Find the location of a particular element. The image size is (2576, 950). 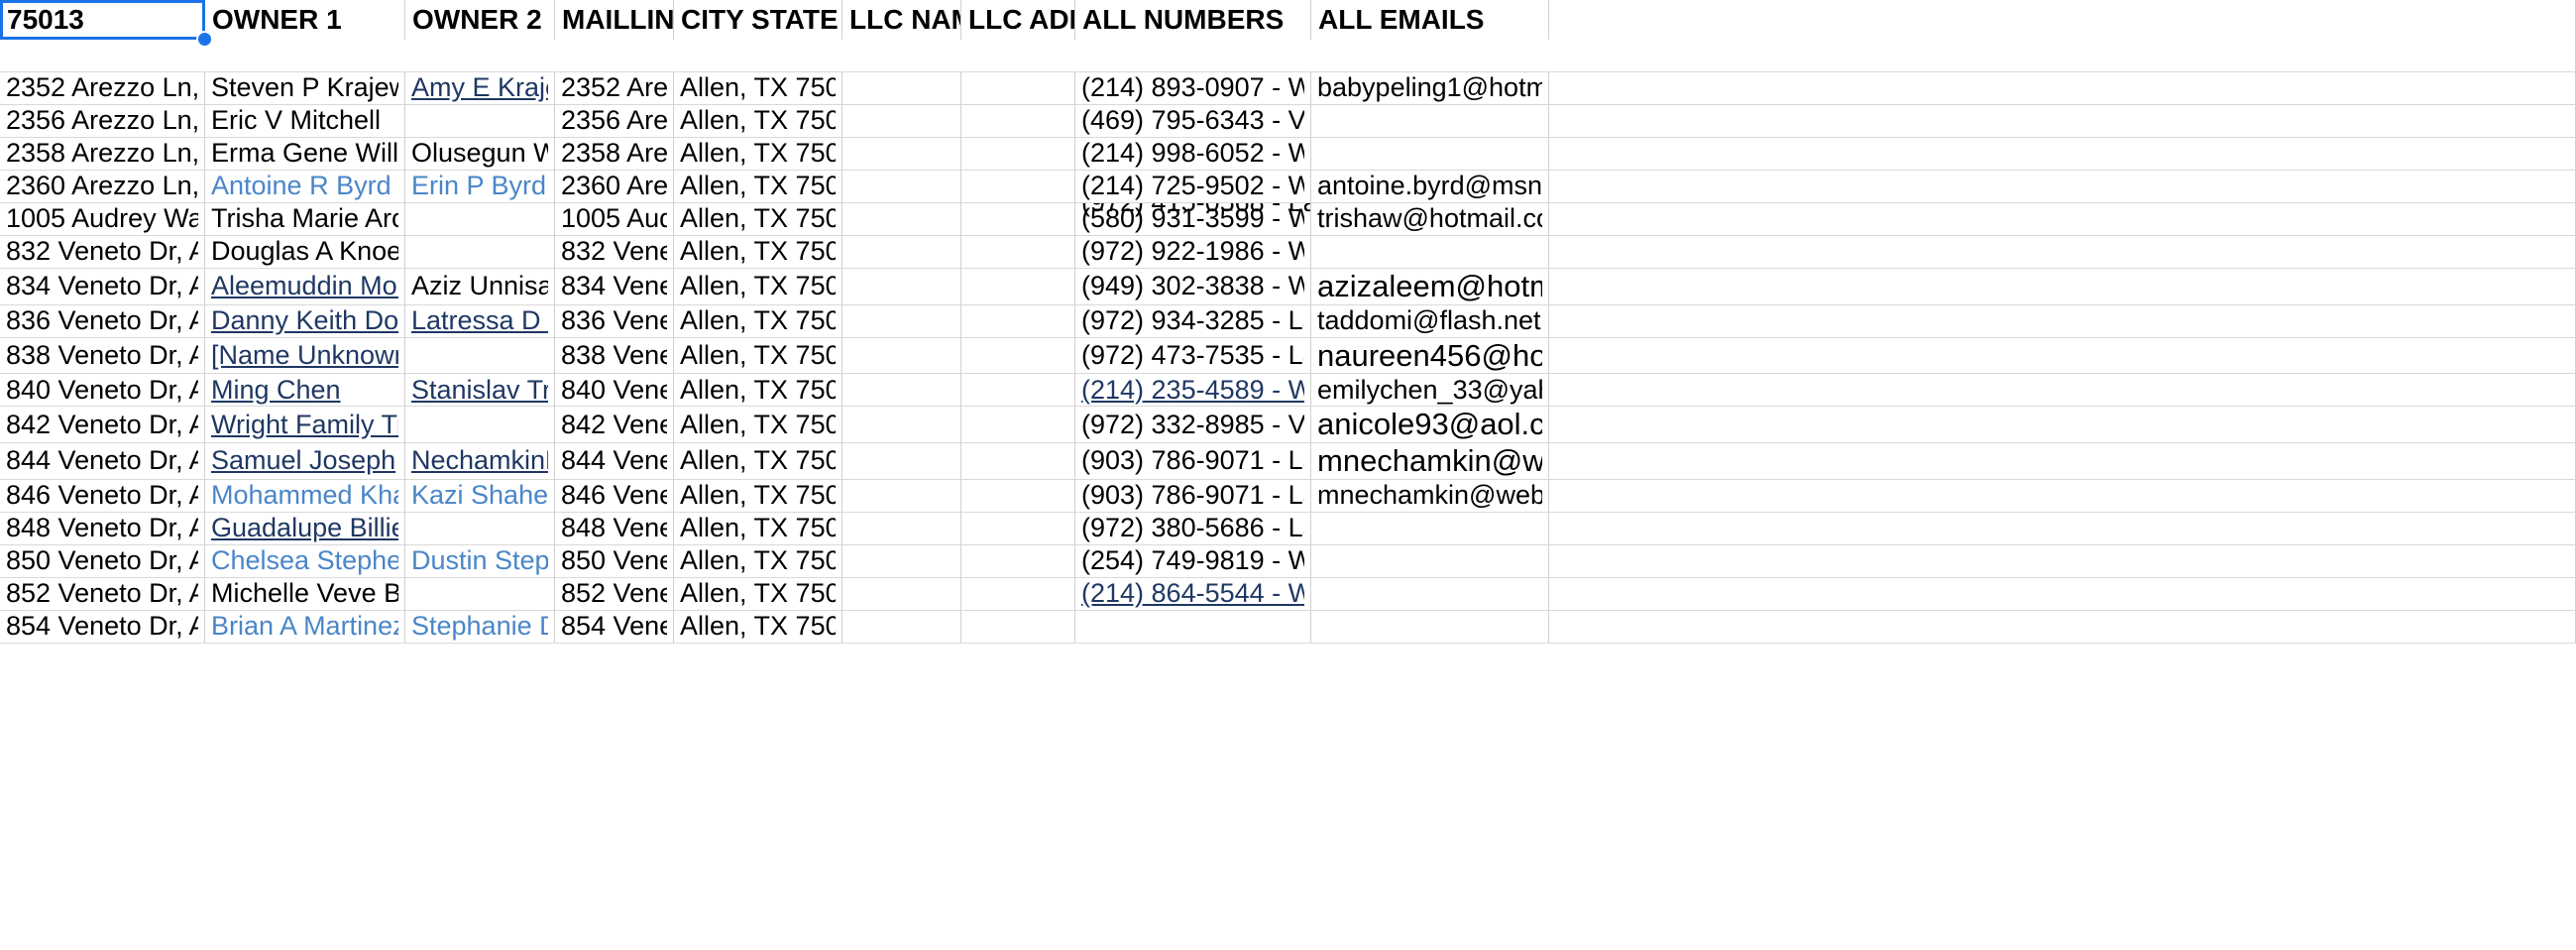

cell-all-numbers: (214) 725-9502 - Wireless is located at coordinates (1193, 187).